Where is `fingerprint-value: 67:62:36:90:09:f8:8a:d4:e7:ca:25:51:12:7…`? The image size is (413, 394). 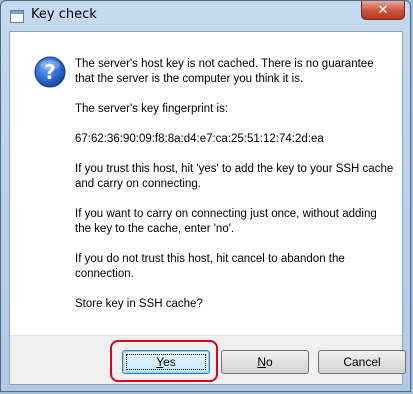
fingerprint-value: 67:62:36:90:09:f8:8a:d4:e7:ca:25:51:12:7… is located at coordinates (199, 139).